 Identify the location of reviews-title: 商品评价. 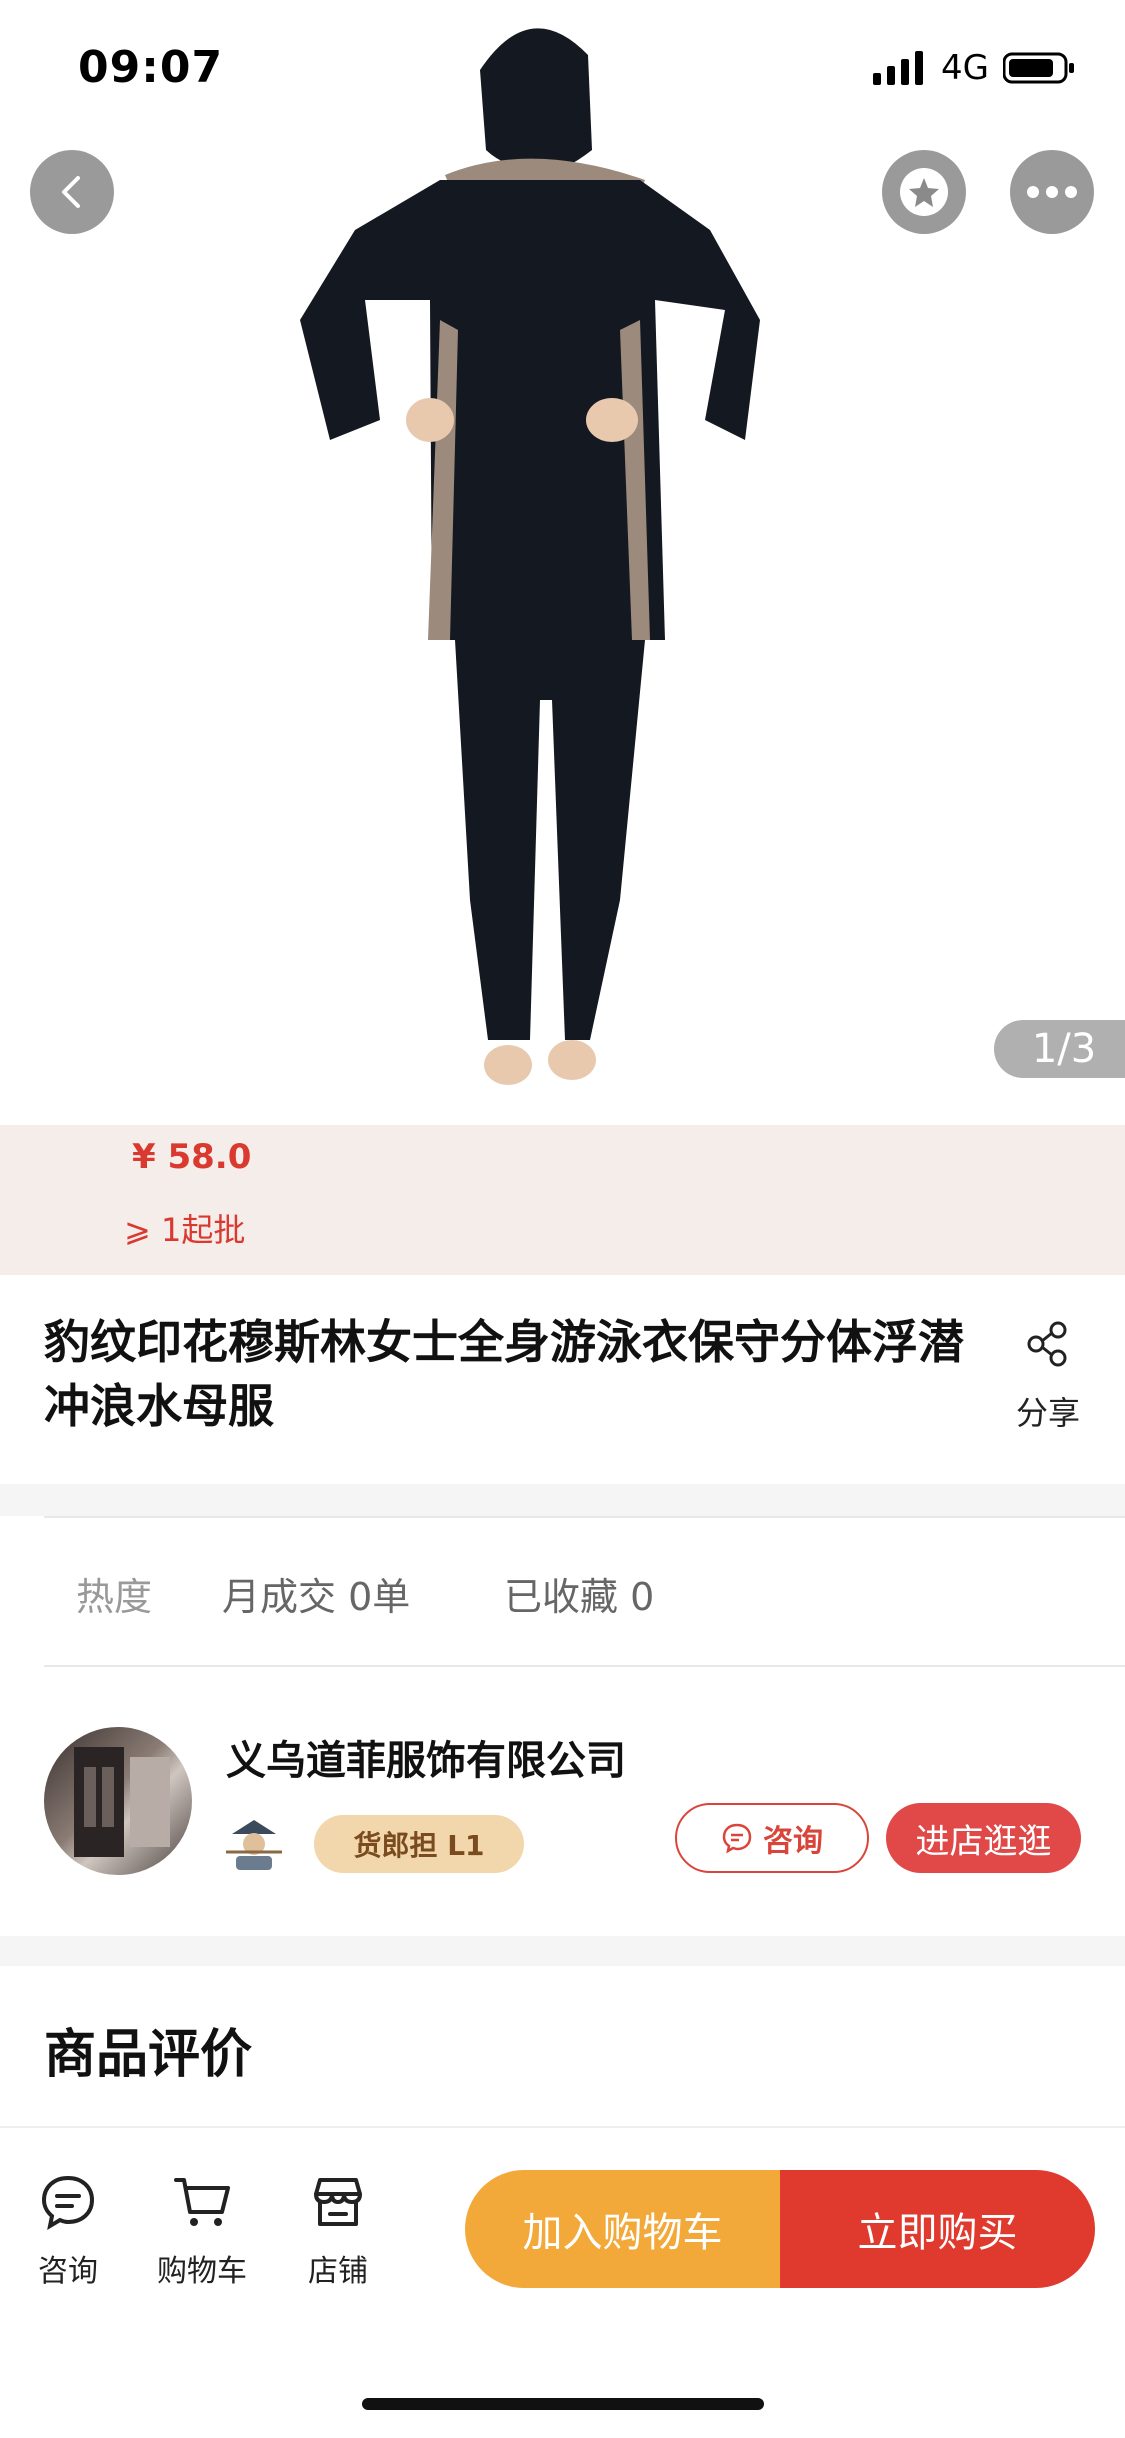
(148, 2055).